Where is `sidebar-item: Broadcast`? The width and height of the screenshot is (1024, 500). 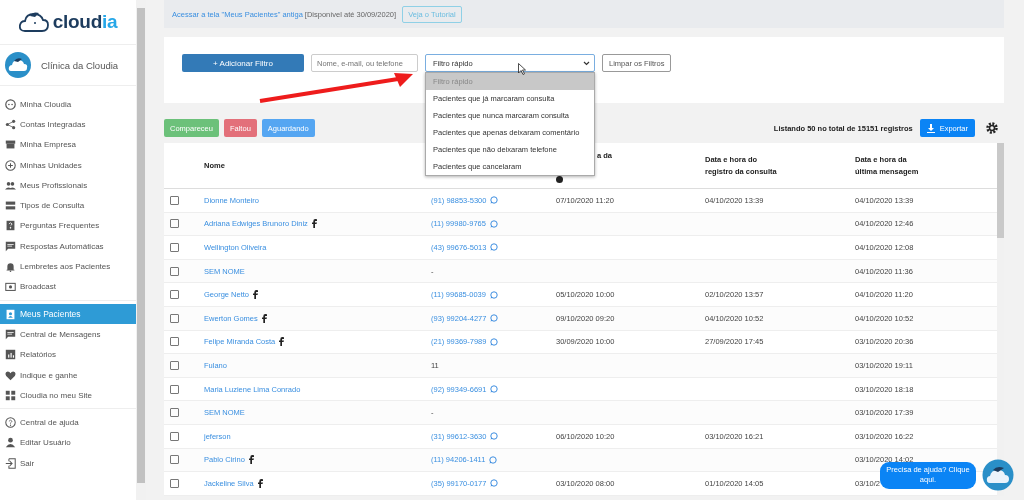
sidebar-item: Broadcast is located at coordinates (68, 286).